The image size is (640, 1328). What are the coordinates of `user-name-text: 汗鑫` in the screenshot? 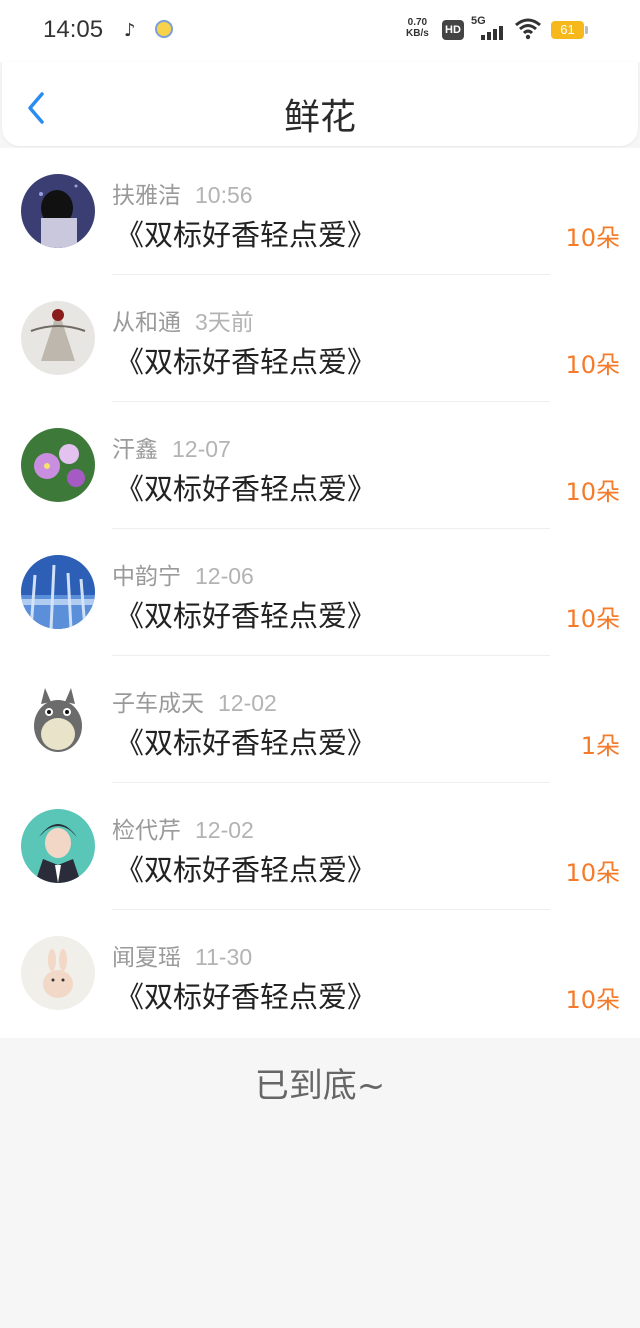 It's located at (135, 450).